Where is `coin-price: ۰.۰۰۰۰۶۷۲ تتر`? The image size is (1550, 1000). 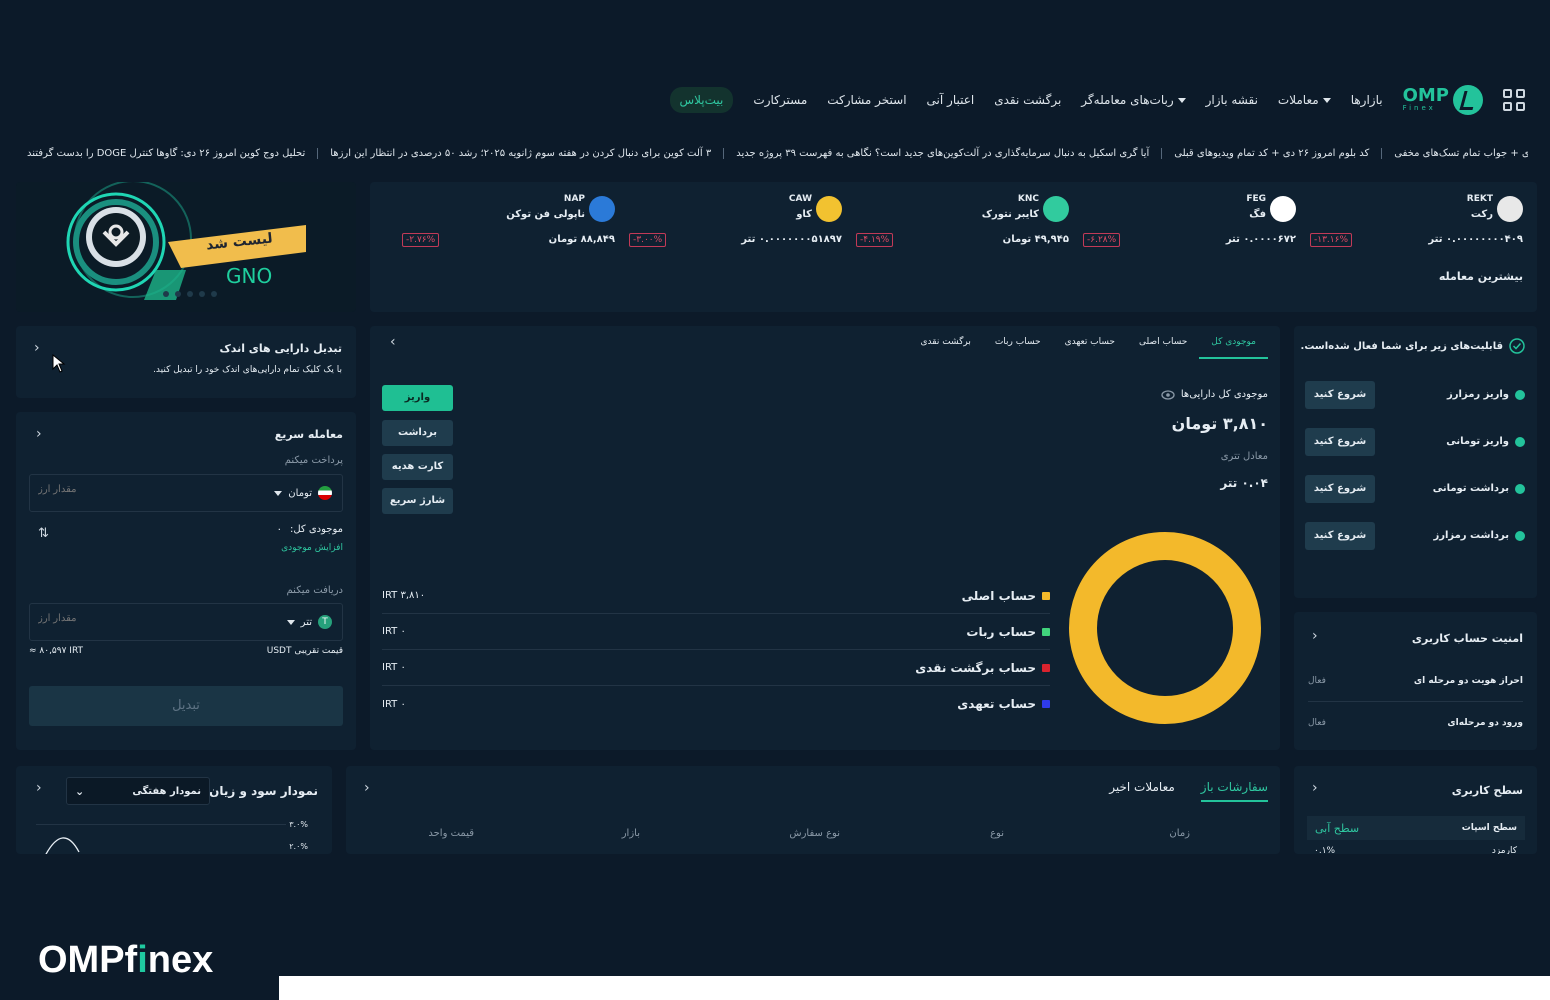 coin-price: ۰.۰۰۰۰۶۷۲ تتر is located at coordinates (1260, 239).